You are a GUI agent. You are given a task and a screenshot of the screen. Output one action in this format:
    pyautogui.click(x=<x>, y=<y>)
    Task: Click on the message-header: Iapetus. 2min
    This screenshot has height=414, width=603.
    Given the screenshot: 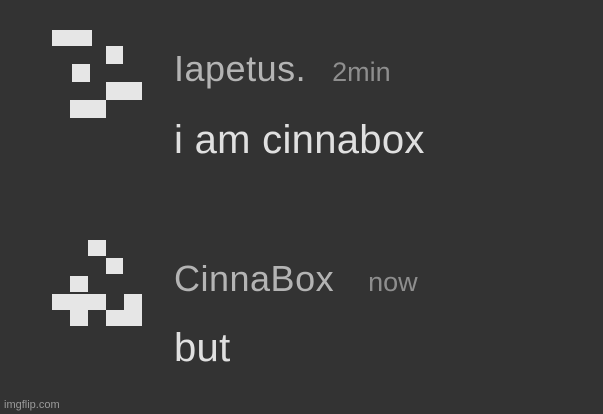 What is the action you would take?
    pyautogui.click(x=282, y=69)
    